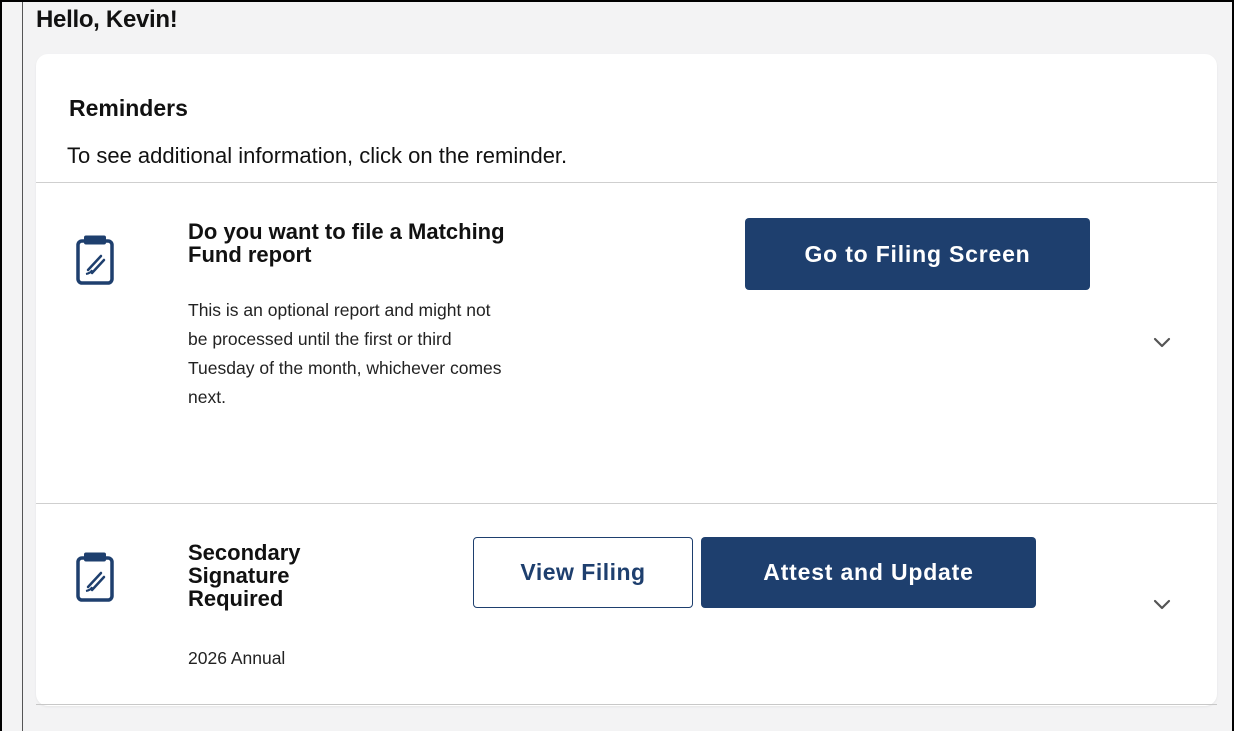 The width and height of the screenshot is (1234, 731). What do you see at coordinates (237, 658) in the screenshot?
I see `reminder-description: 2026 Annual` at bounding box center [237, 658].